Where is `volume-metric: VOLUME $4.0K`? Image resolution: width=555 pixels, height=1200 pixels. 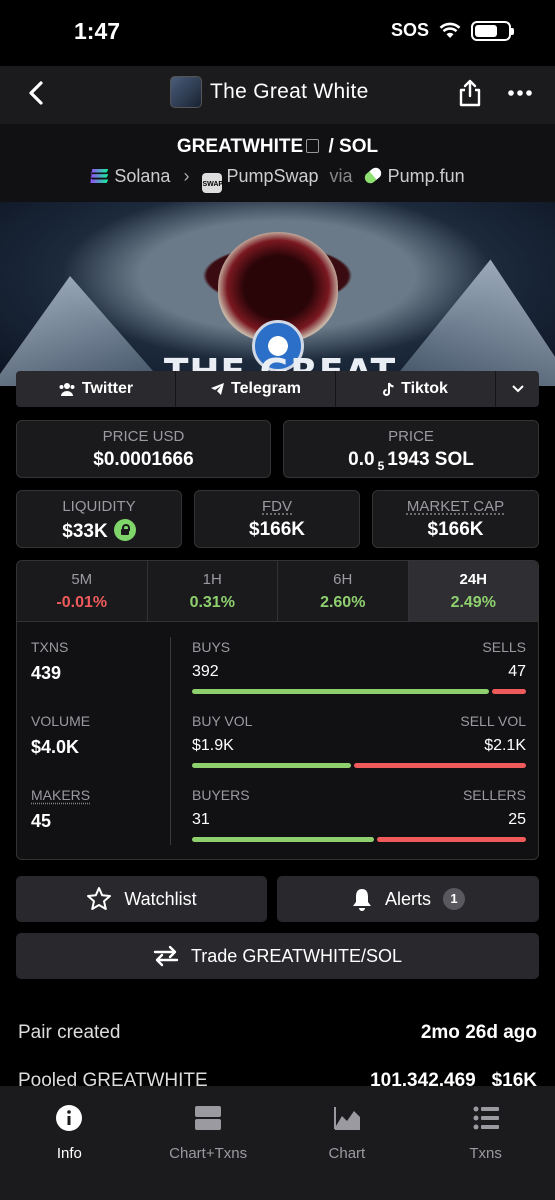 volume-metric: VOLUME $4.0K is located at coordinates (61, 735).